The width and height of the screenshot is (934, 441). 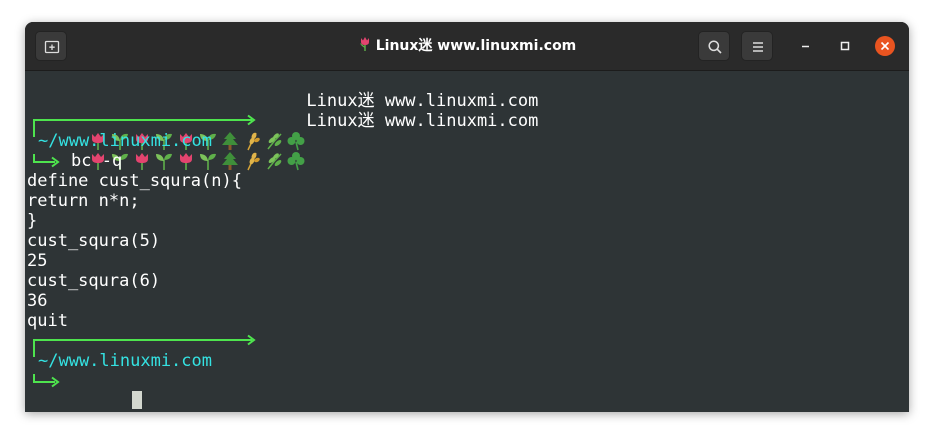 I want to click on search-button, so click(x=714, y=46).